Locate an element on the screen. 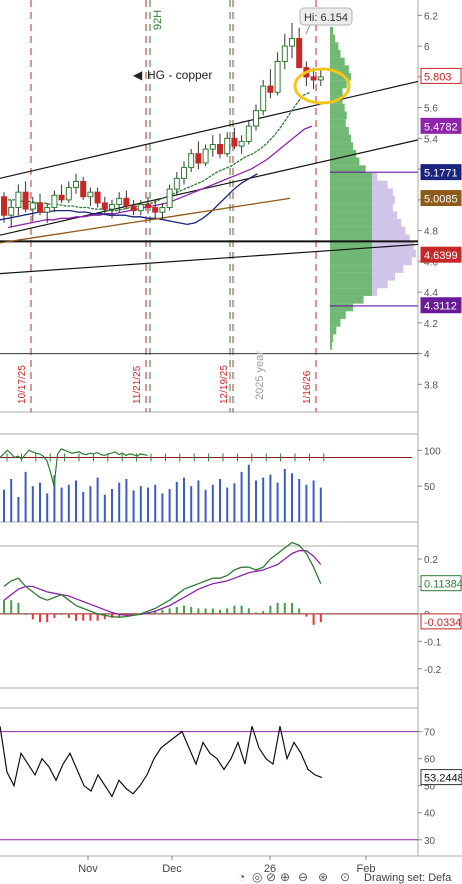 This screenshot has width=462, height=884. year-label: 2025 year is located at coordinates (260, 375).